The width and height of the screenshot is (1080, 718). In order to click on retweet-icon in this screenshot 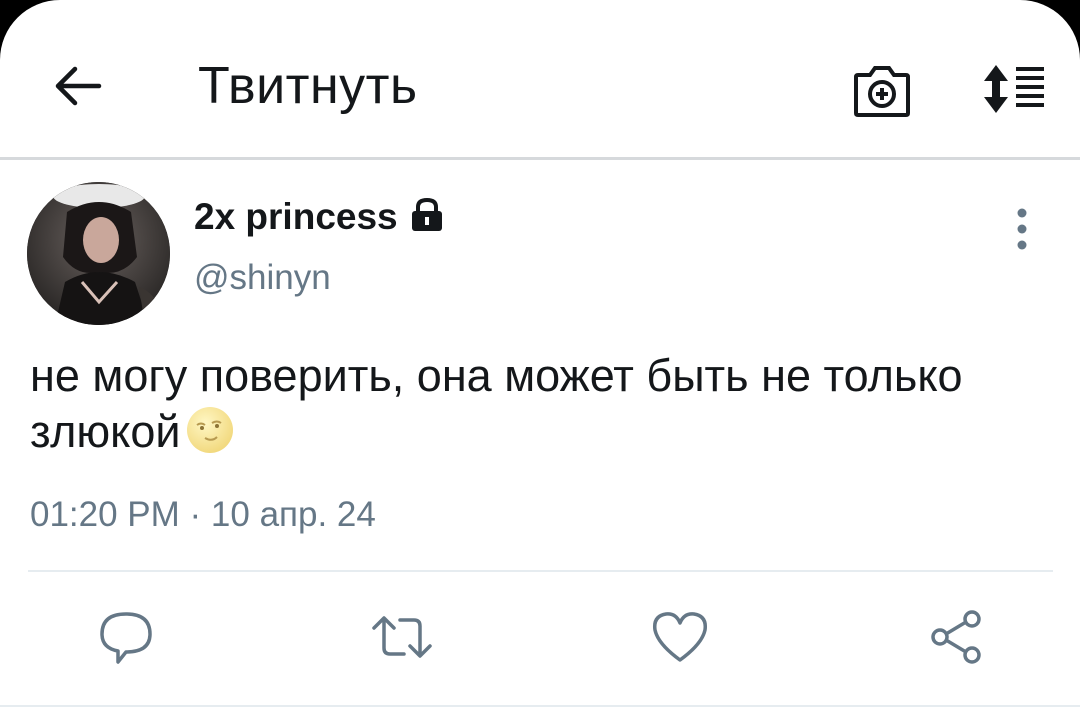, I will do `click(402, 637)`.